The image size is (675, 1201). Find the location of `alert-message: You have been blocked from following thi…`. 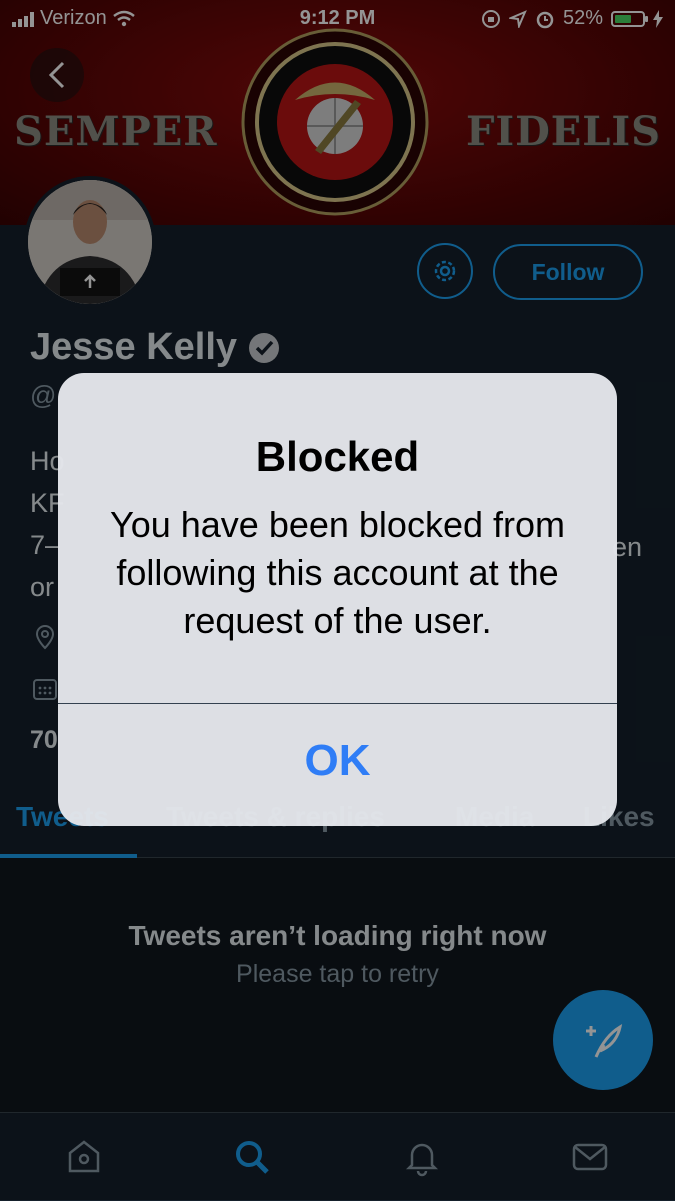

alert-message: You have been blocked from following thi… is located at coordinates (337, 572).